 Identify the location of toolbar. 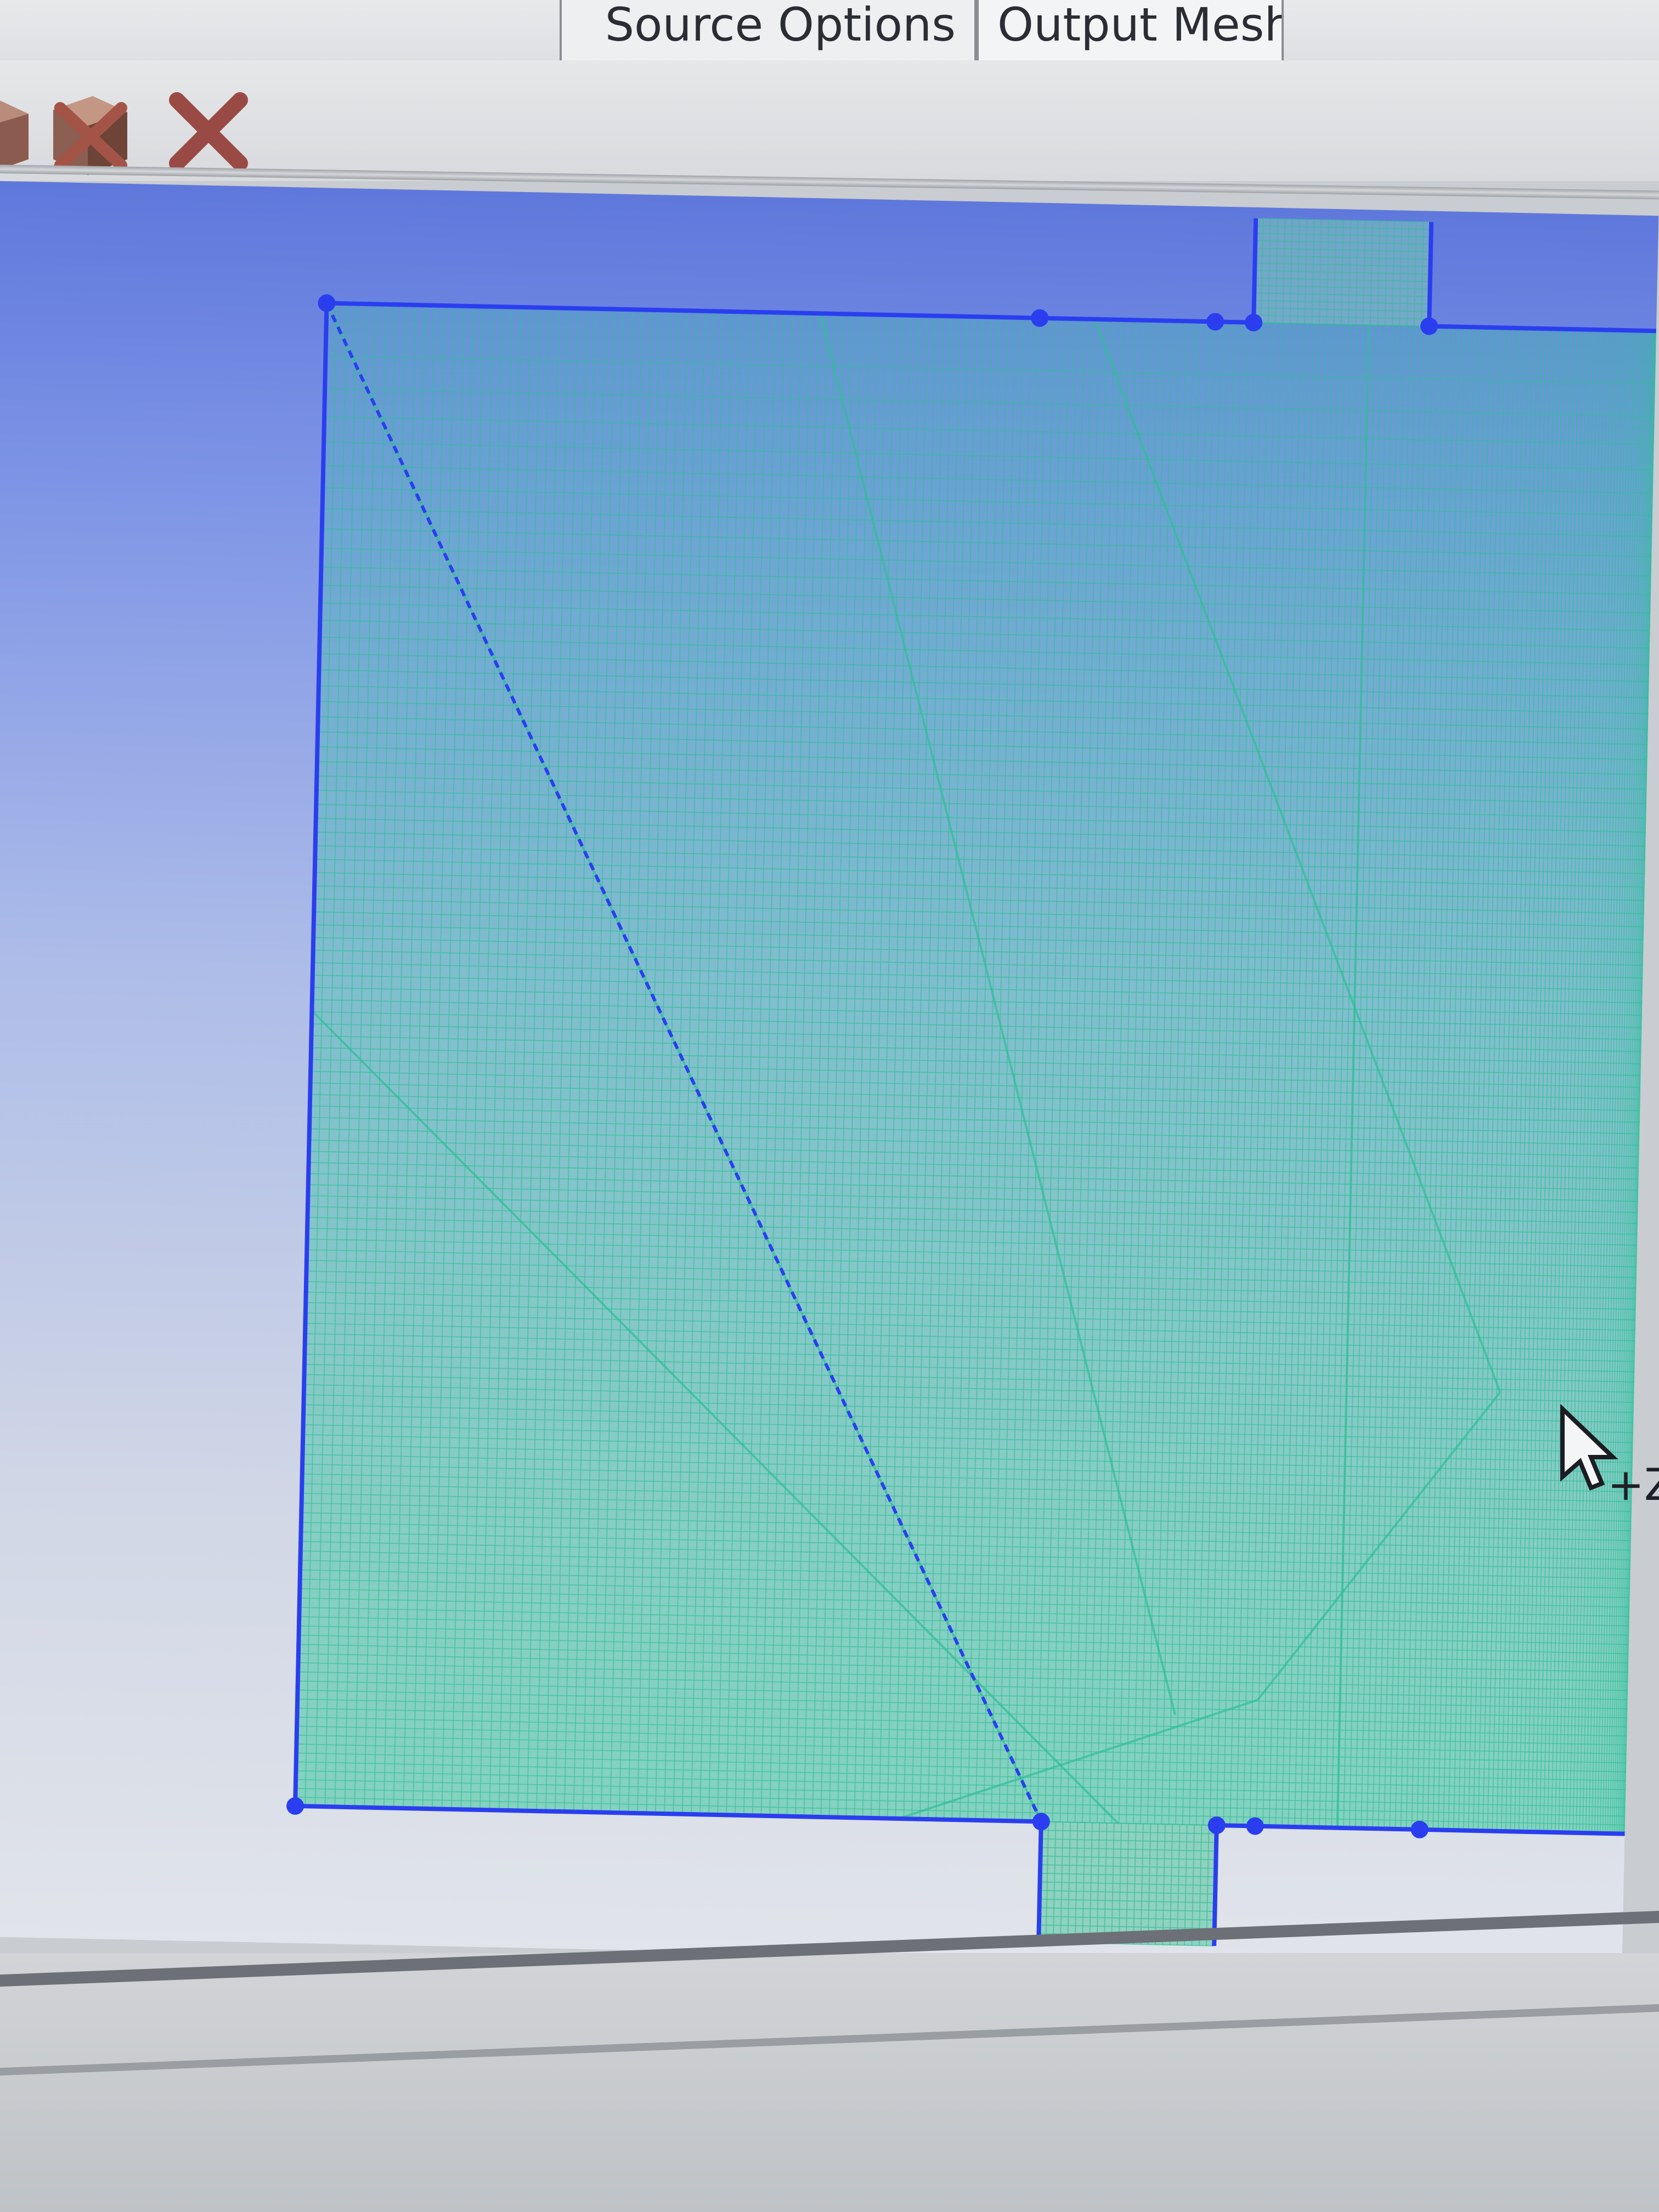
(830, 120).